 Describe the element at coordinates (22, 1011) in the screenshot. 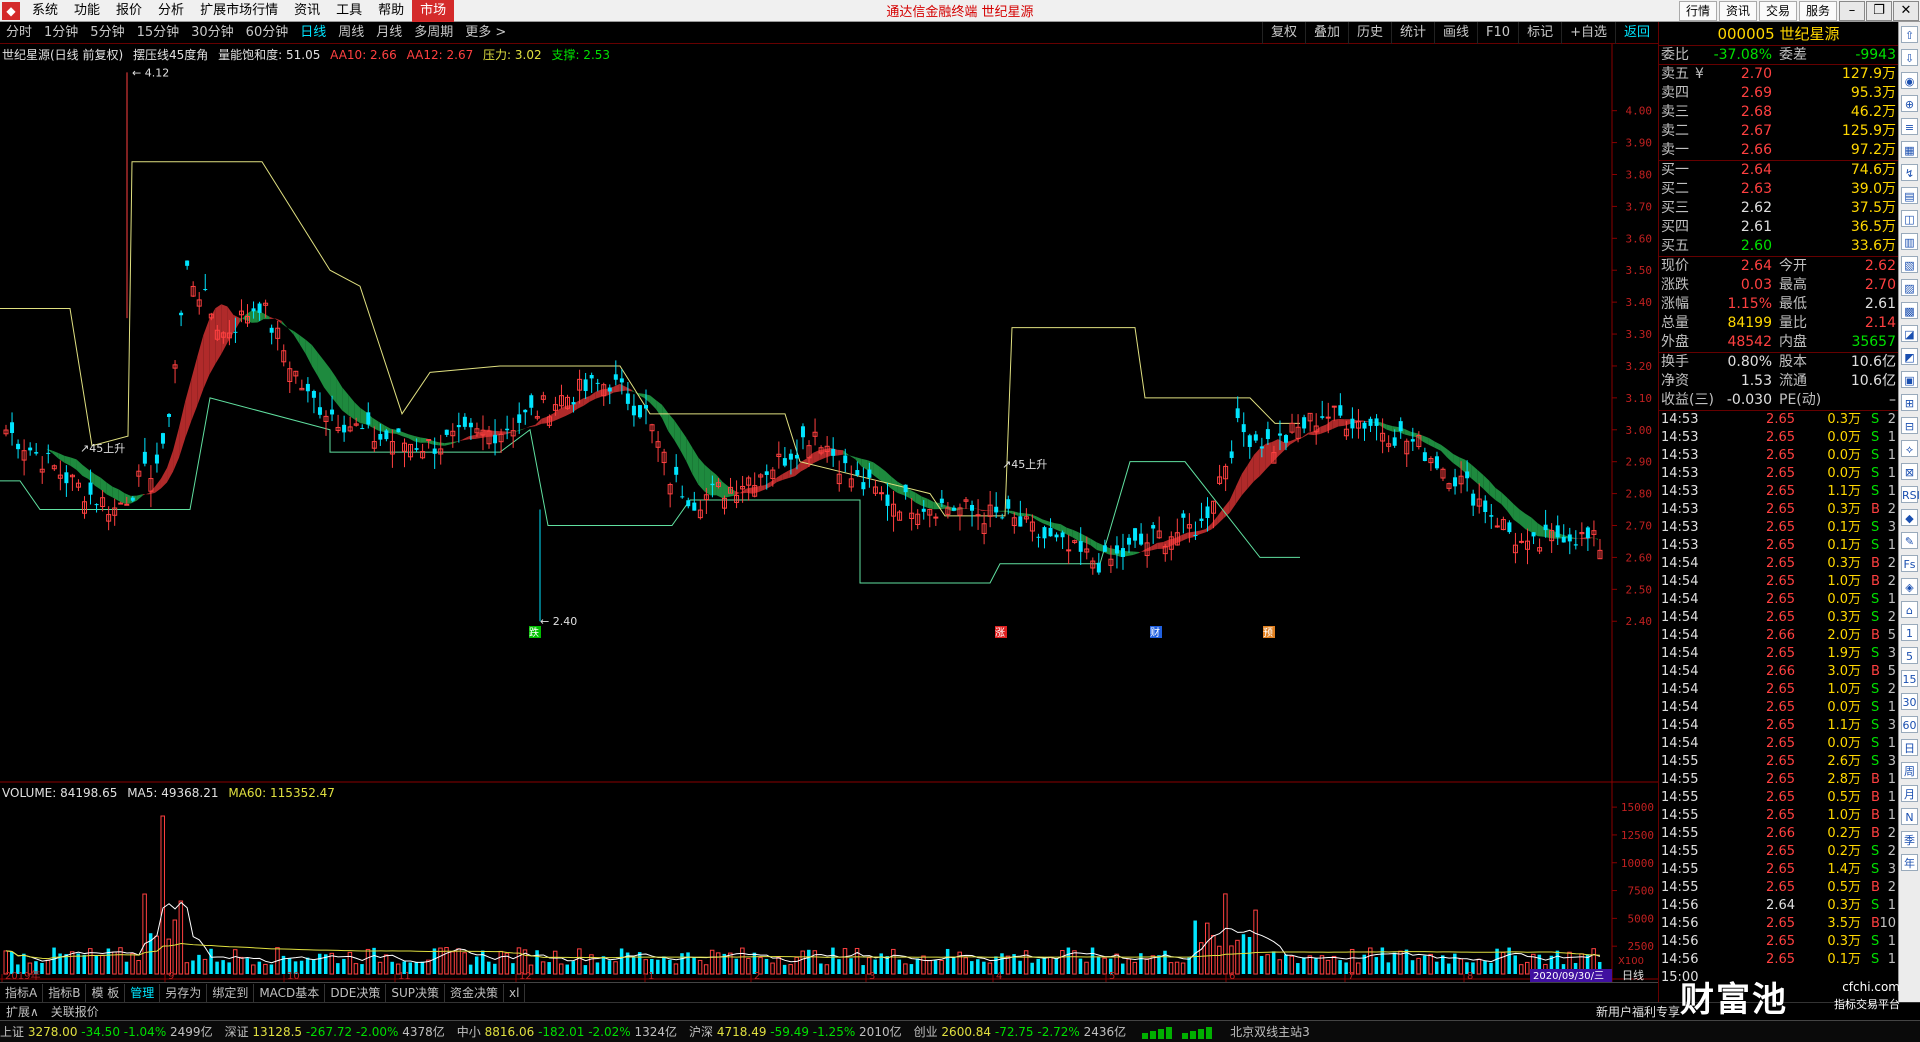

I see `extension-tab: 扩展∧` at that location.